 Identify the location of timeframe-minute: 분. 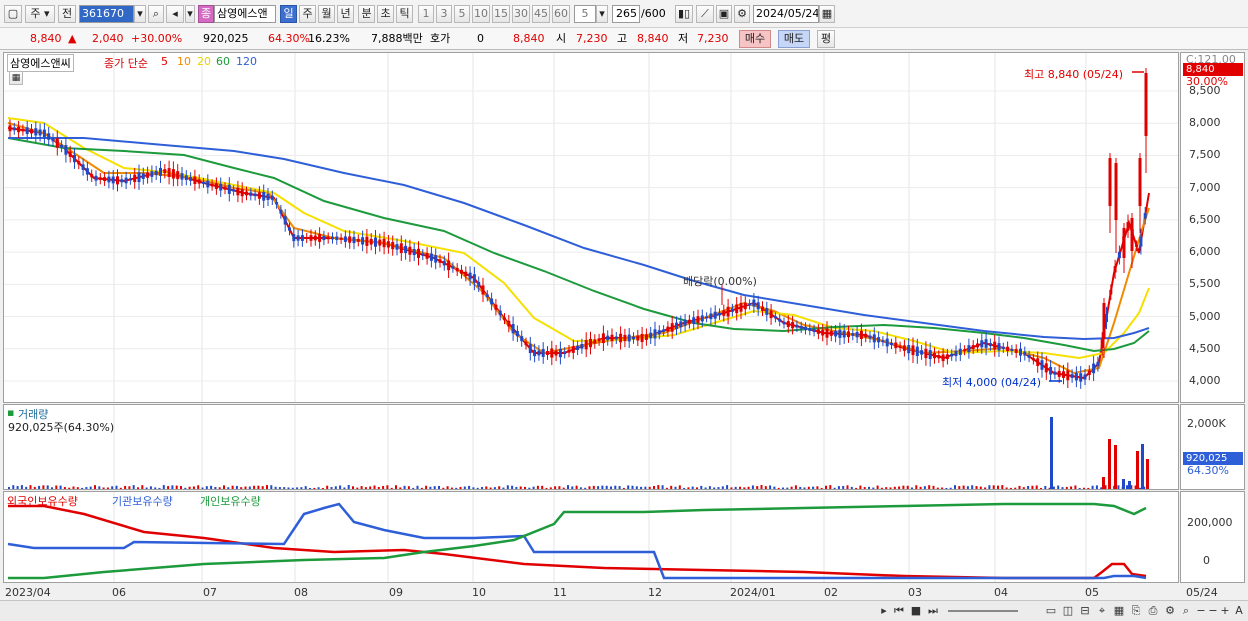
(366, 14).